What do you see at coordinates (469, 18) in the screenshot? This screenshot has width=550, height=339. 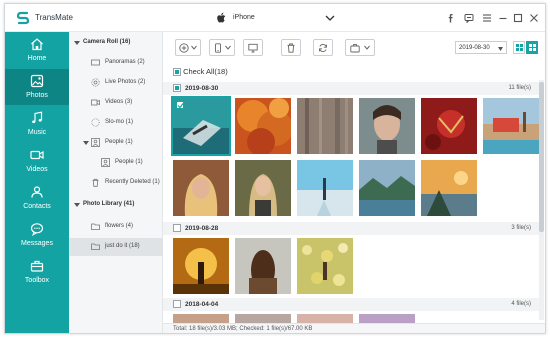 I see `feedback-icon` at bounding box center [469, 18].